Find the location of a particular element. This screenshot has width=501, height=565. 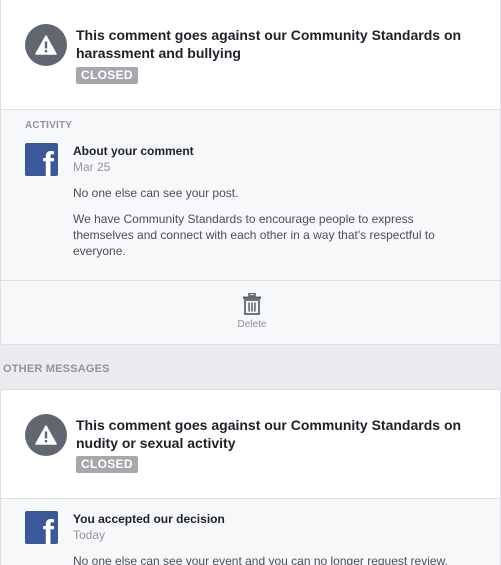

other-messages-heading: OTHER MESSAGES is located at coordinates (56, 369).